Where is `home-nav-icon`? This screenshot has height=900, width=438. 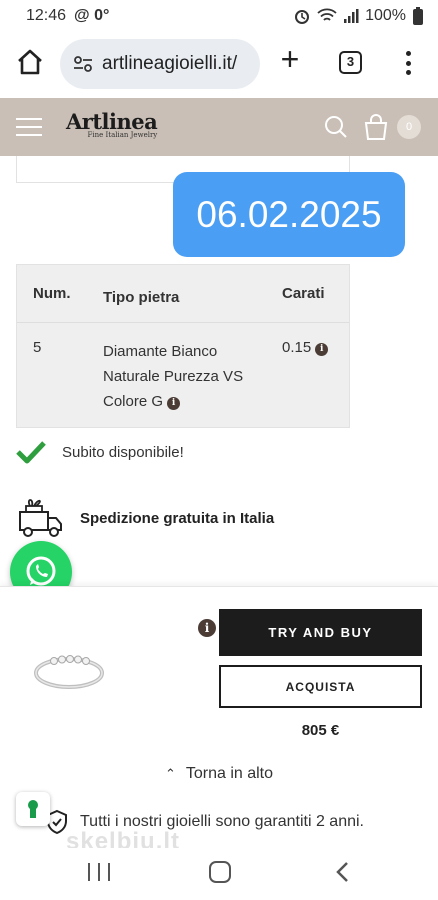
home-nav-icon is located at coordinates (220, 872).